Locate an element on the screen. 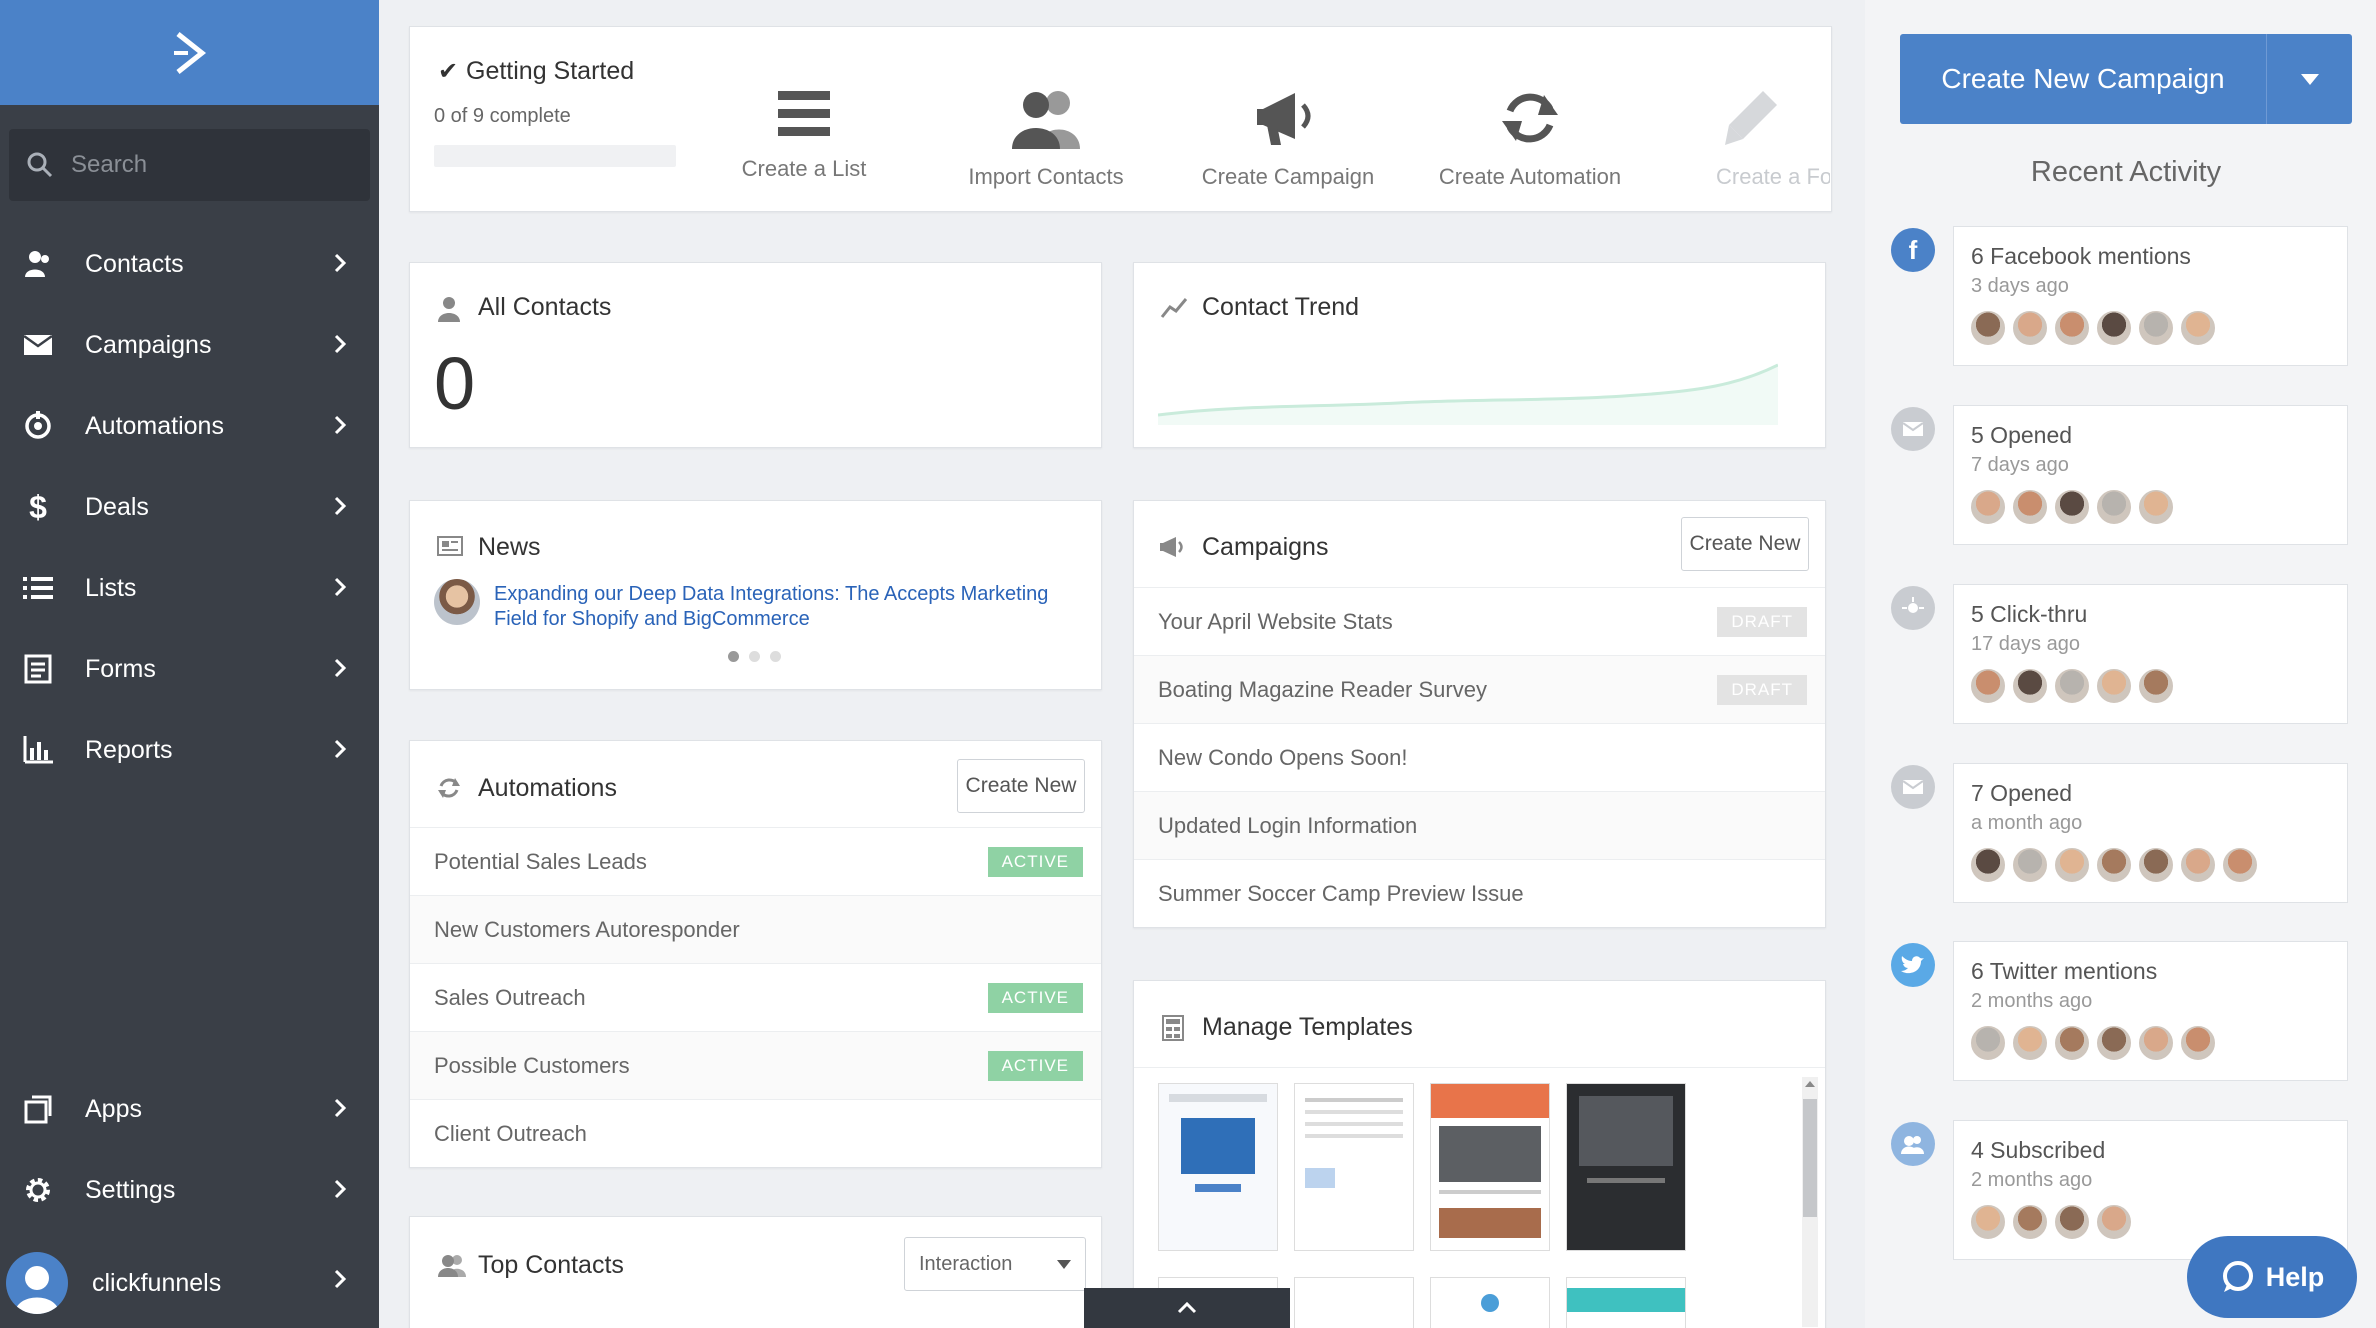 Image resolution: width=2376 pixels, height=1328 pixels. scrollbar-thumb is located at coordinates (1810, 1158).